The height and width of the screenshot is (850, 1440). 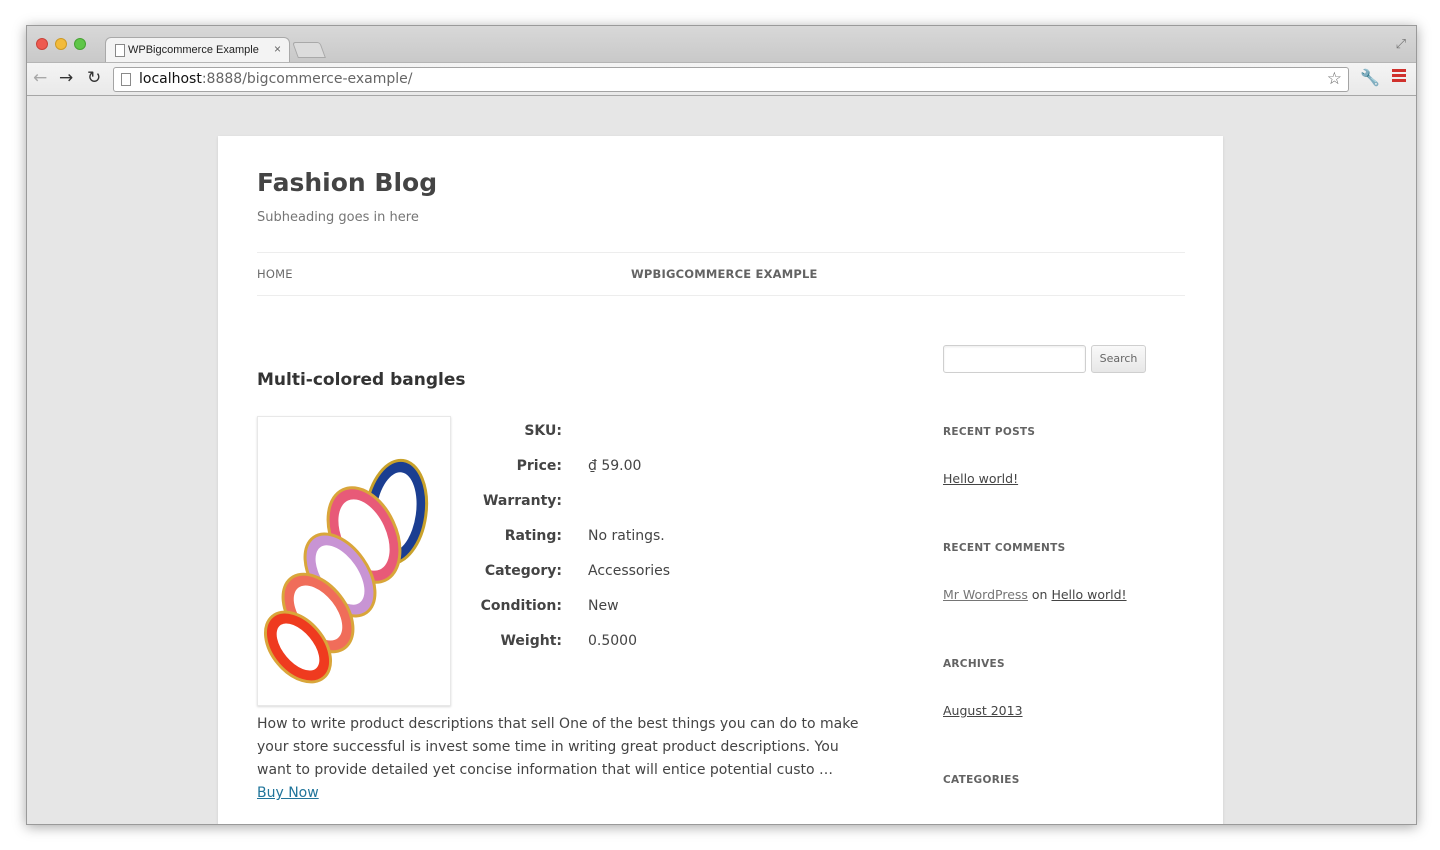 What do you see at coordinates (309, 50) in the screenshot?
I see `new-tab-button` at bounding box center [309, 50].